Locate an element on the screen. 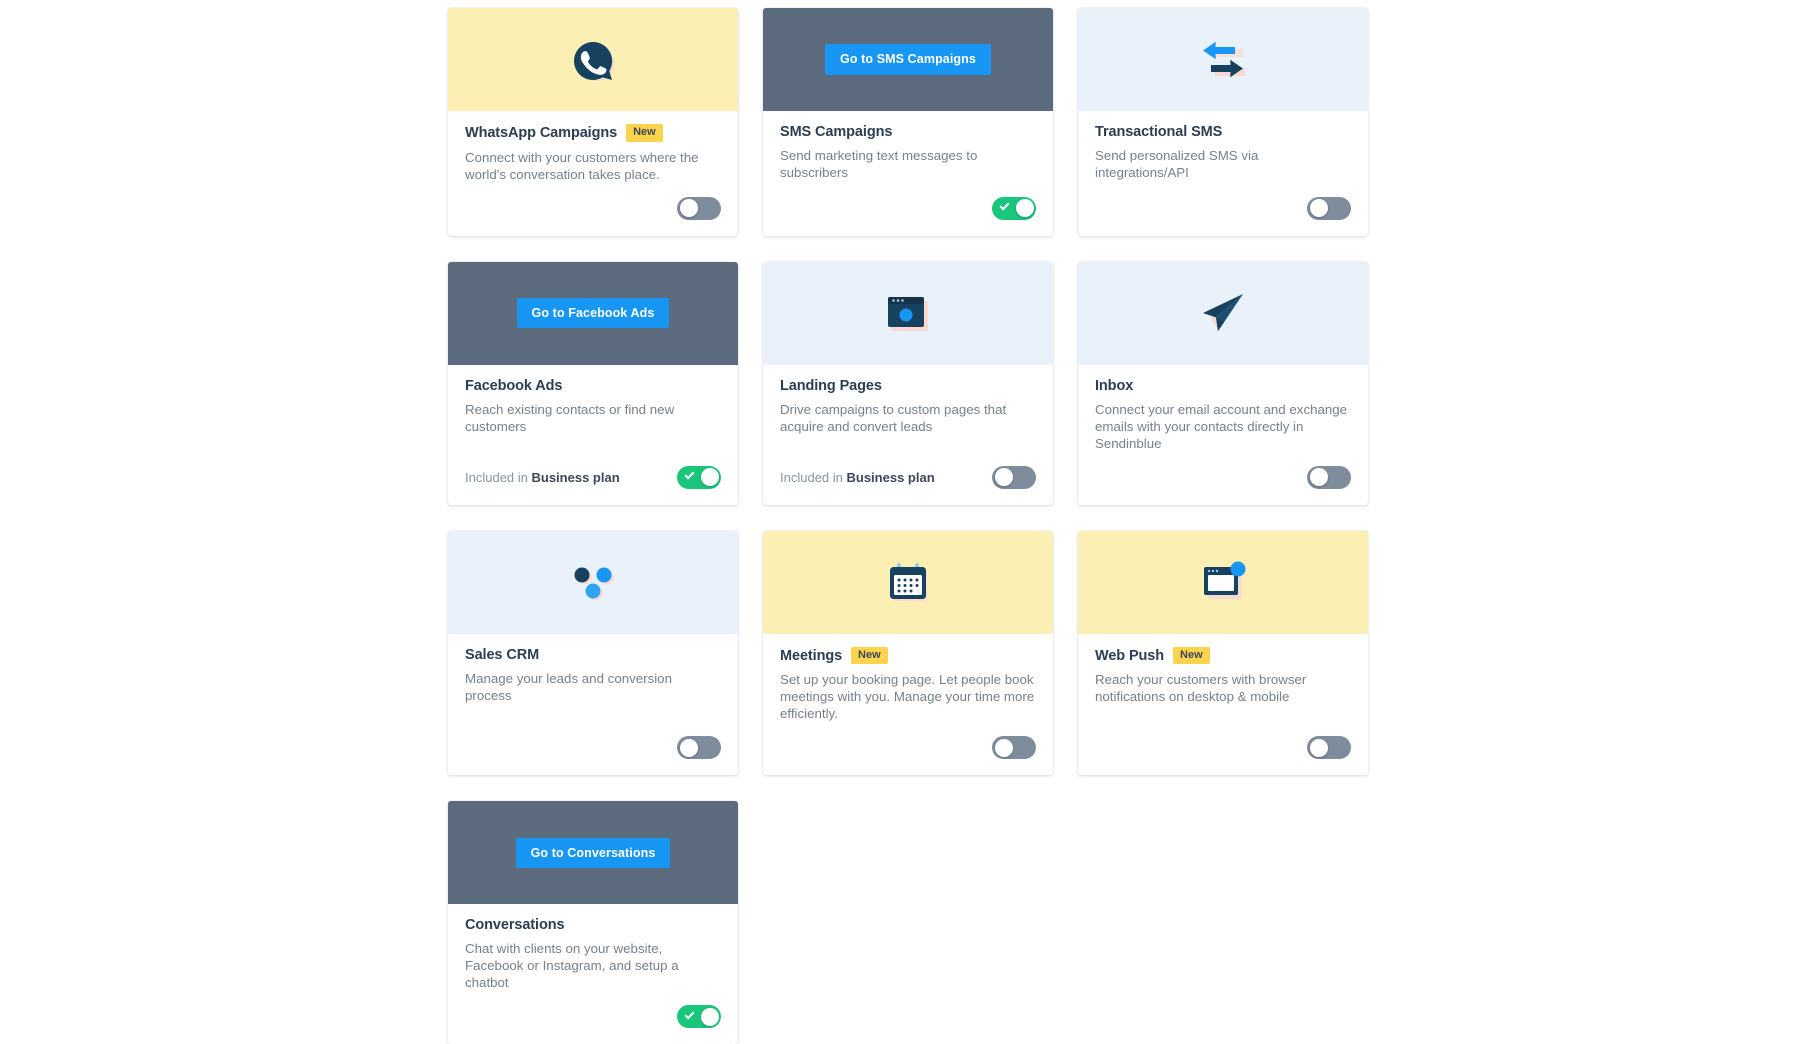 The image size is (1800, 1044). card-title: Conversations is located at coordinates (515, 925).